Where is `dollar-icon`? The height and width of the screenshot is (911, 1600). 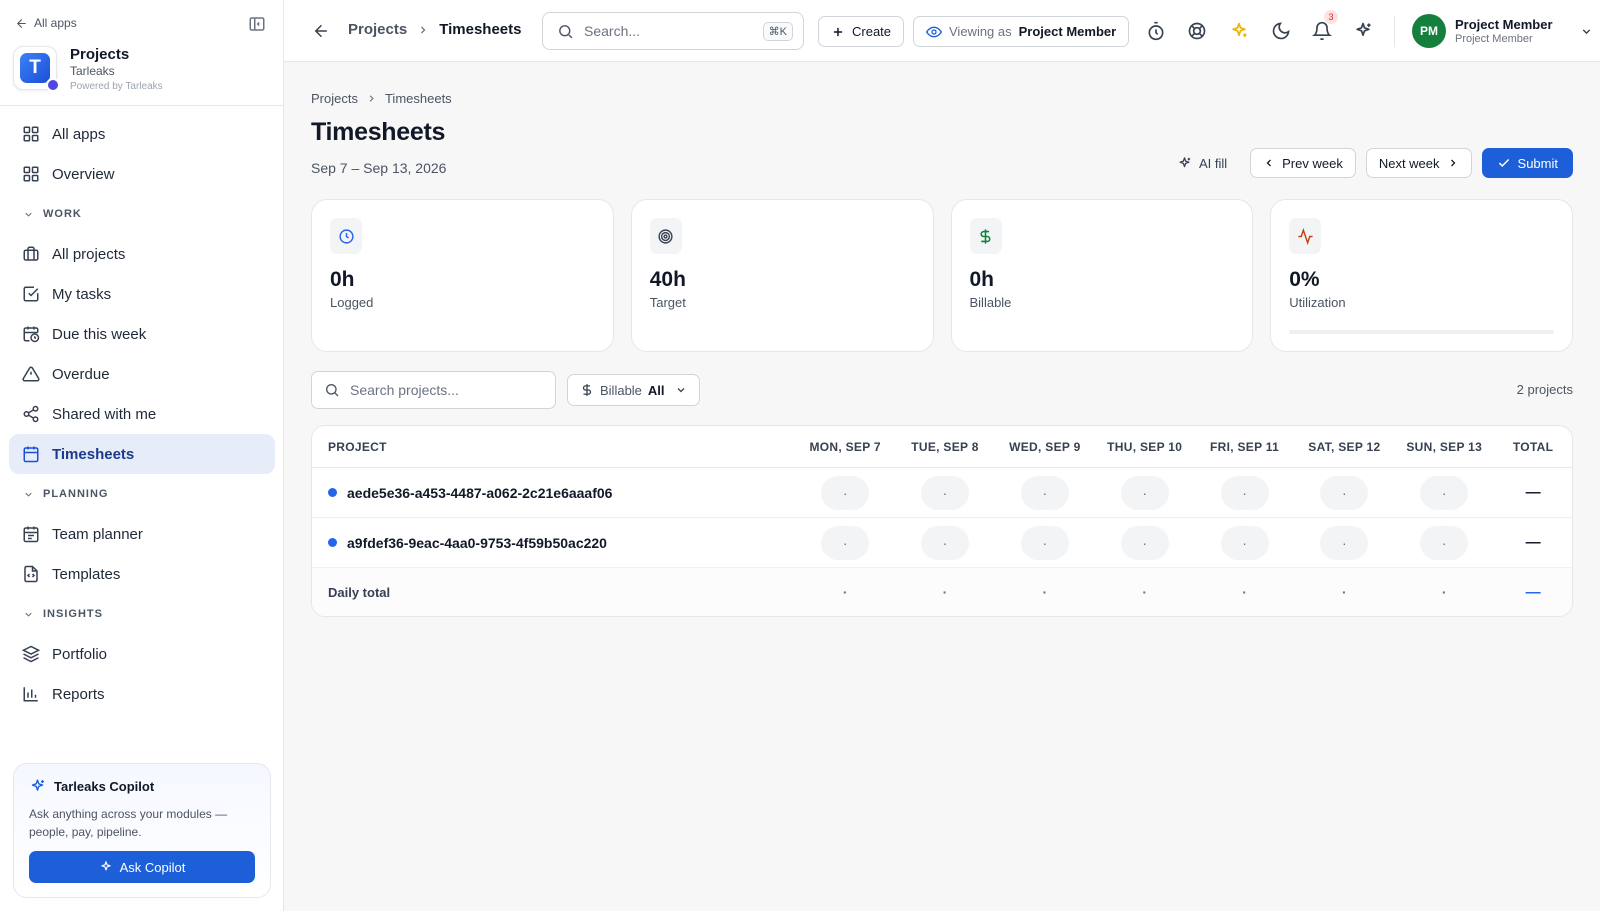 dollar-icon is located at coordinates (985, 236).